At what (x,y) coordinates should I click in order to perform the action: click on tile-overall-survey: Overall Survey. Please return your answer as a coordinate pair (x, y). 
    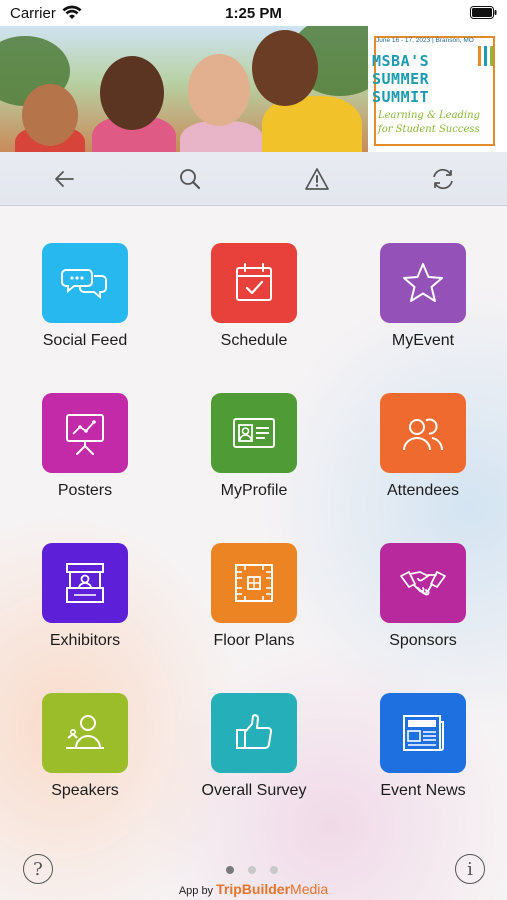
    Looking at the image, I should click on (254, 758).